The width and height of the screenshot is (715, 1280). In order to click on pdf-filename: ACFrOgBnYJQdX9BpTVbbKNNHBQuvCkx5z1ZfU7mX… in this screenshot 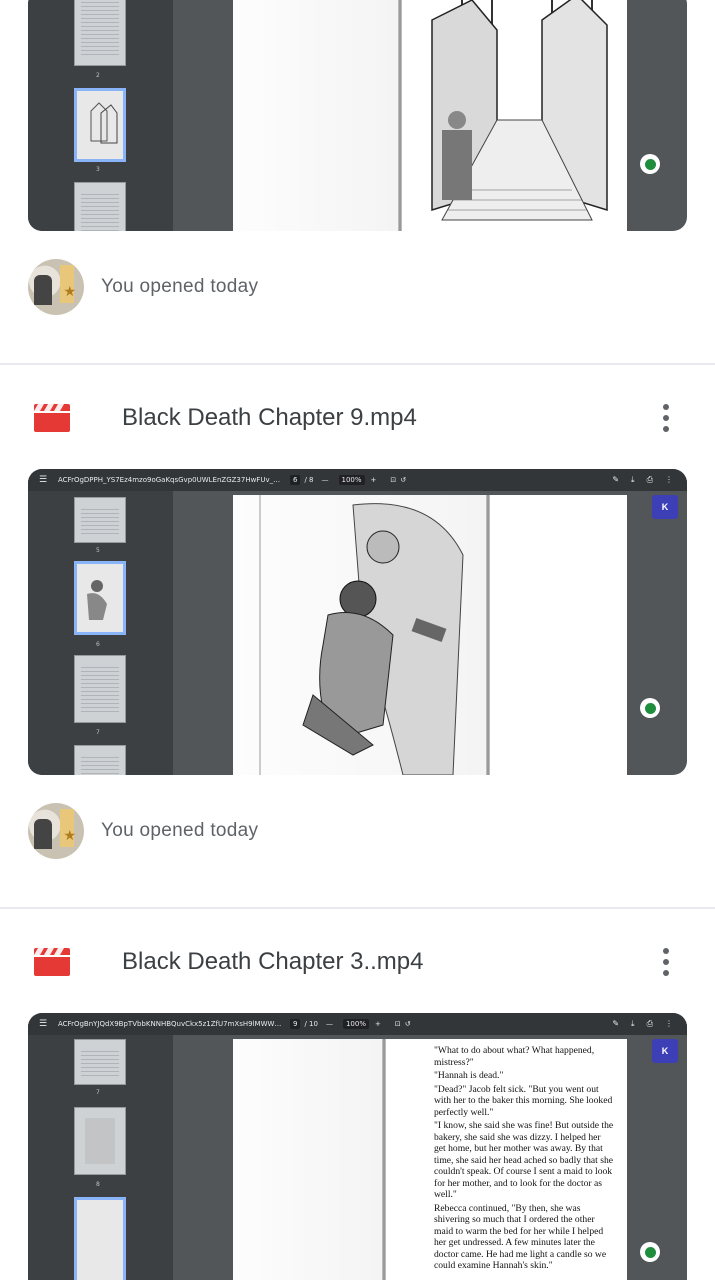, I will do `click(171, 1024)`.